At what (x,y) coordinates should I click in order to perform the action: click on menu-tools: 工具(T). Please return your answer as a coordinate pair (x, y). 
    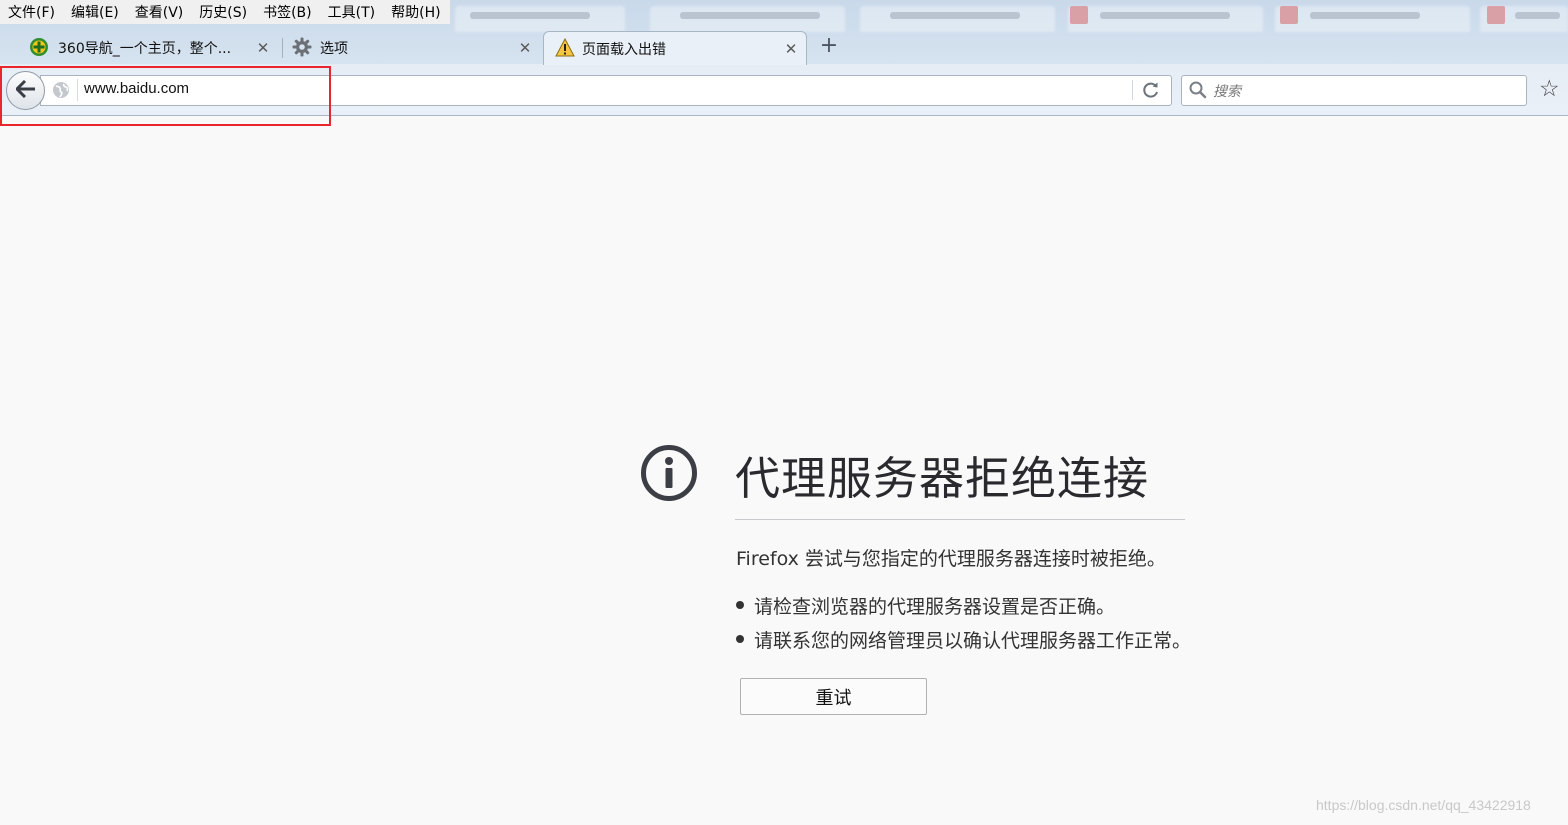
    Looking at the image, I should click on (351, 12).